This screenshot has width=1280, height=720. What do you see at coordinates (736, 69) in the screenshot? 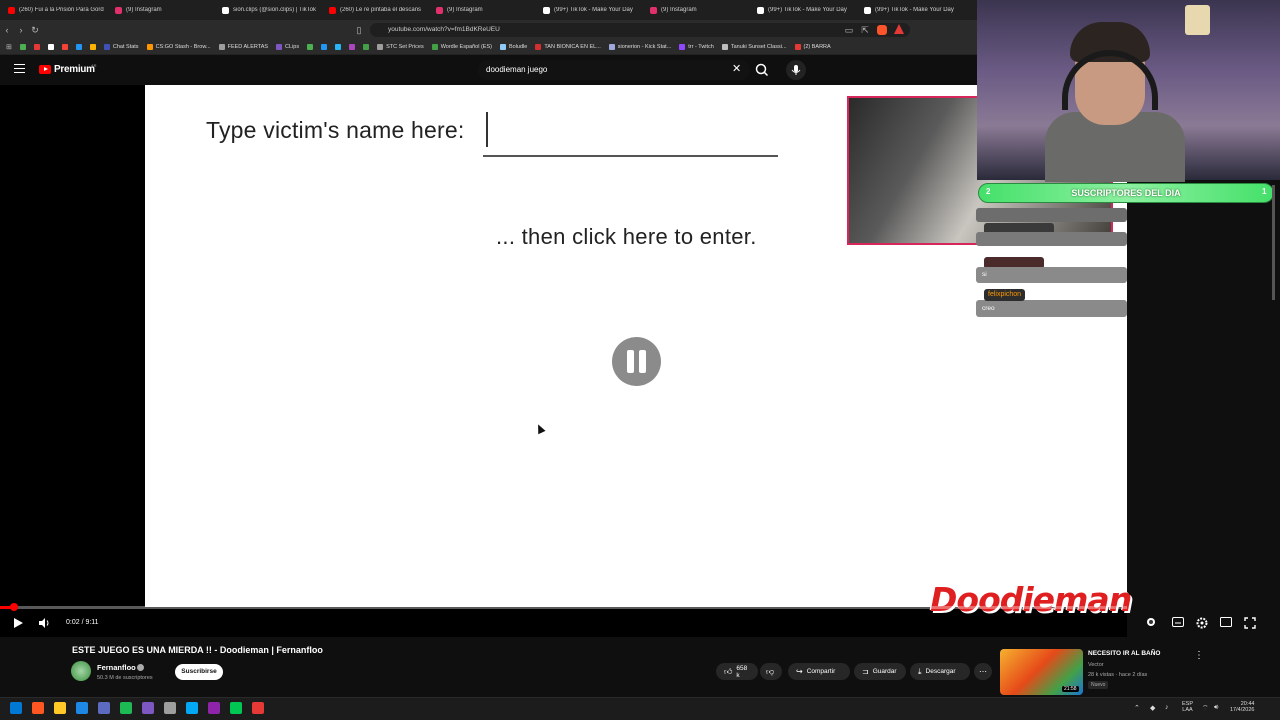
I see `clear-search-icon: ✕` at bounding box center [736, 69].